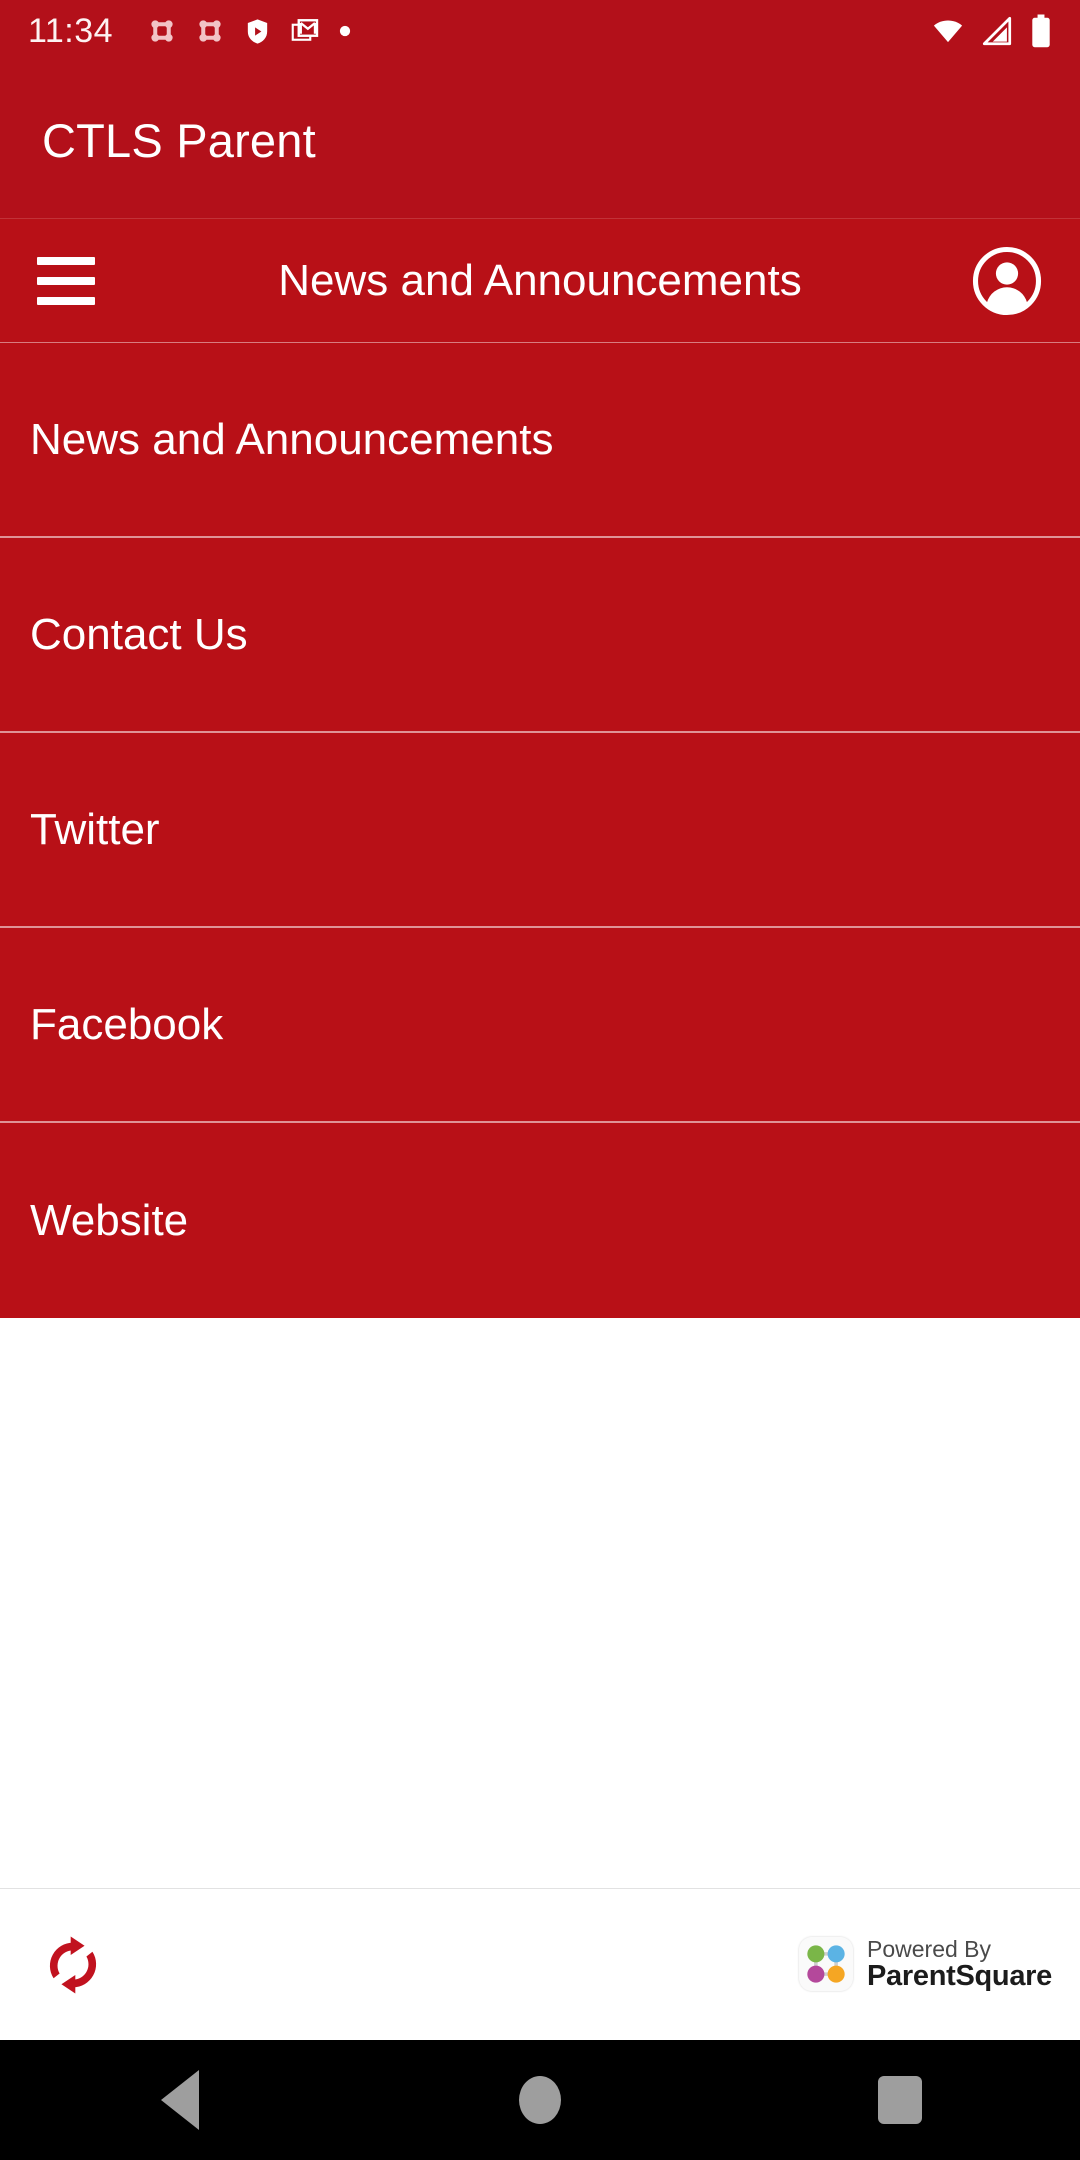 The image size is (1080, 2160). Describe the element at coordinates (345, 31) in the screenshot. I see `more-notifications-dot-icon` at that location.